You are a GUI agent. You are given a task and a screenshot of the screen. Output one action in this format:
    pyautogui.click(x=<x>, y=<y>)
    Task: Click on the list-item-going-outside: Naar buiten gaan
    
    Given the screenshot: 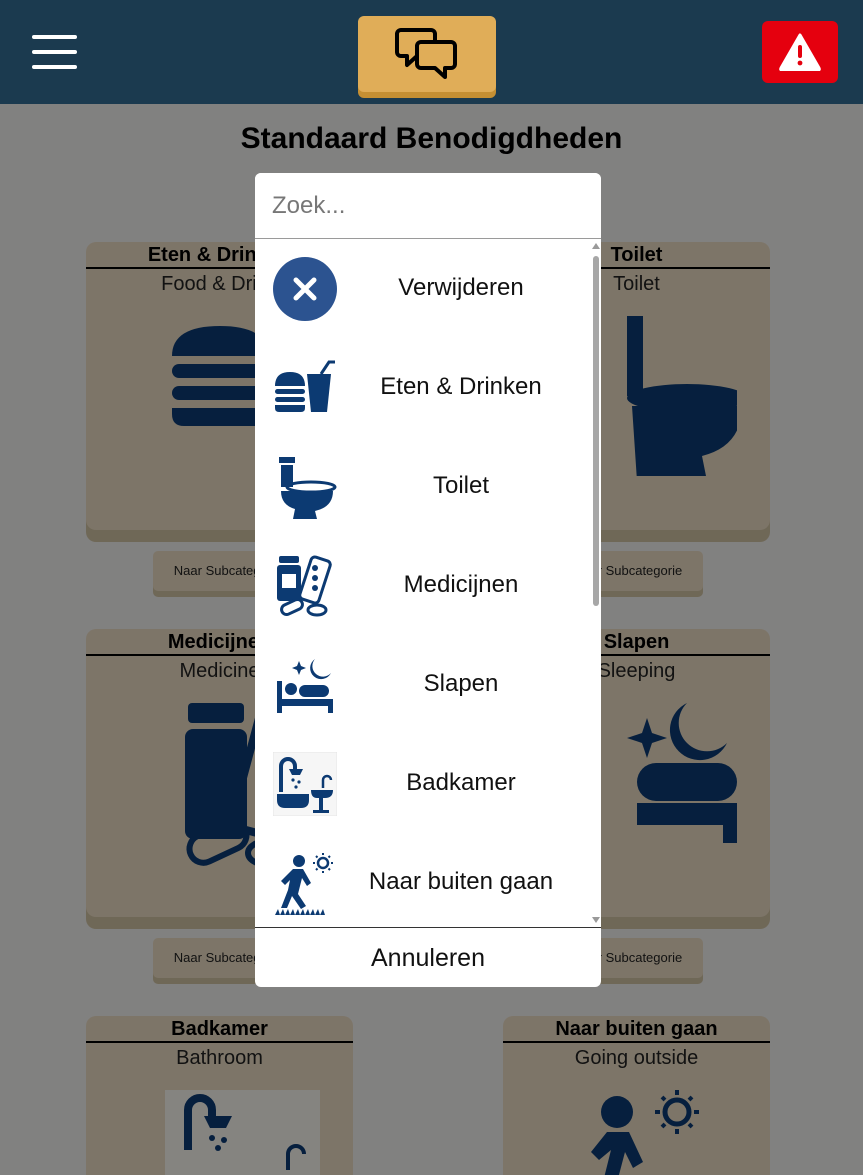 What is the action you would take?
    pyautogui.click(x=423, y=880)
    